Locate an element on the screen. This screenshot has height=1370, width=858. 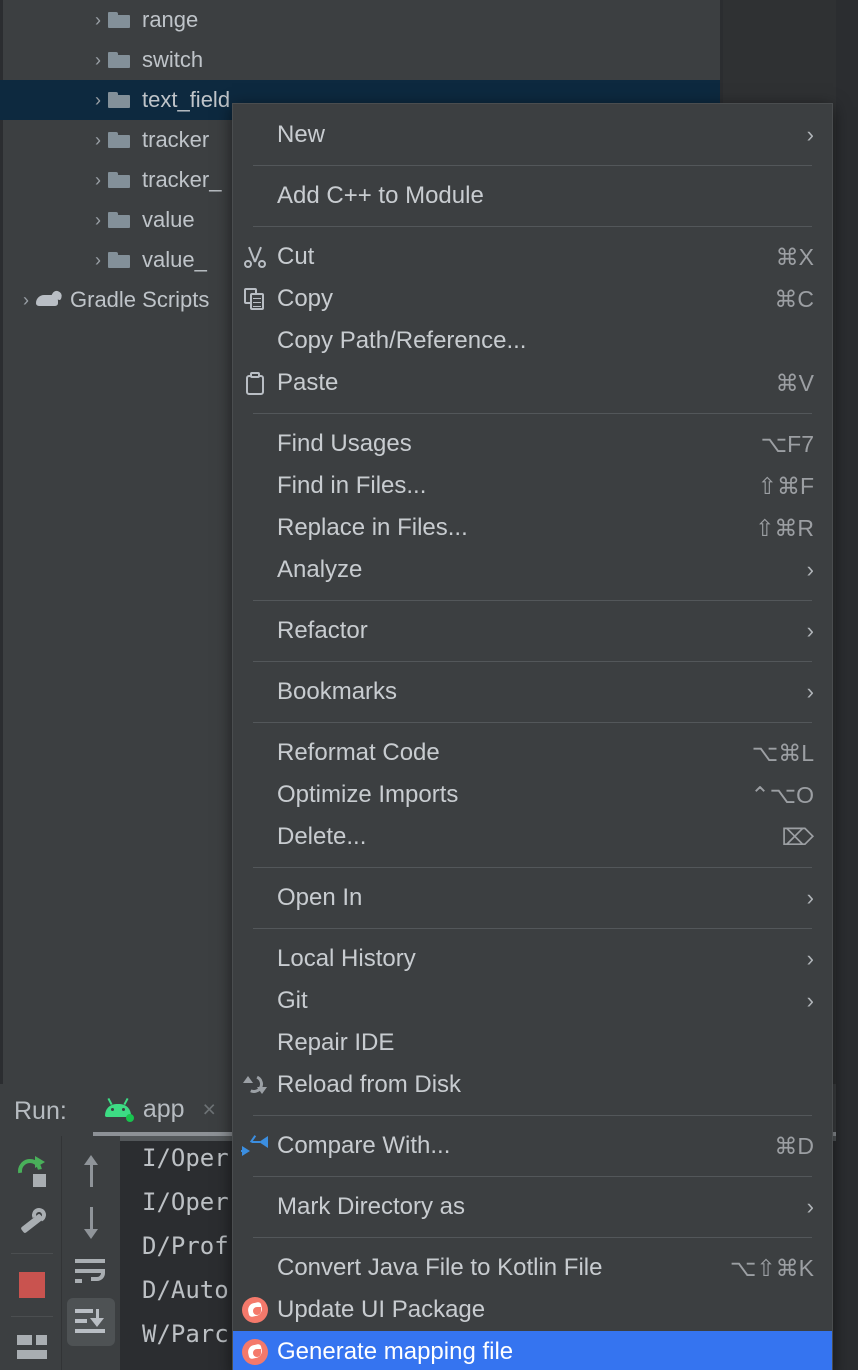
paste-icon is located at coordinates (255, 383).